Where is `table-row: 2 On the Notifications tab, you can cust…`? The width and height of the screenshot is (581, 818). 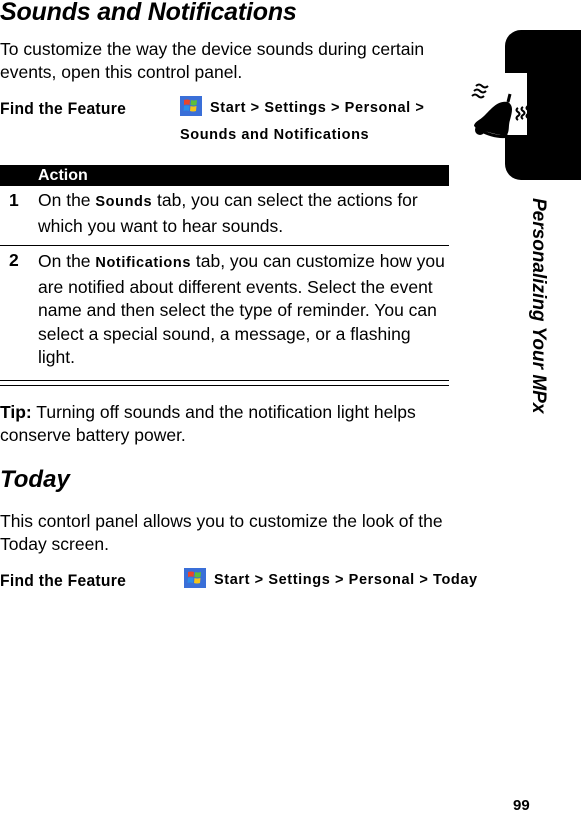
table-row: 2 On the Notifications tab, you can cust… is located at coordinates (224, 310).